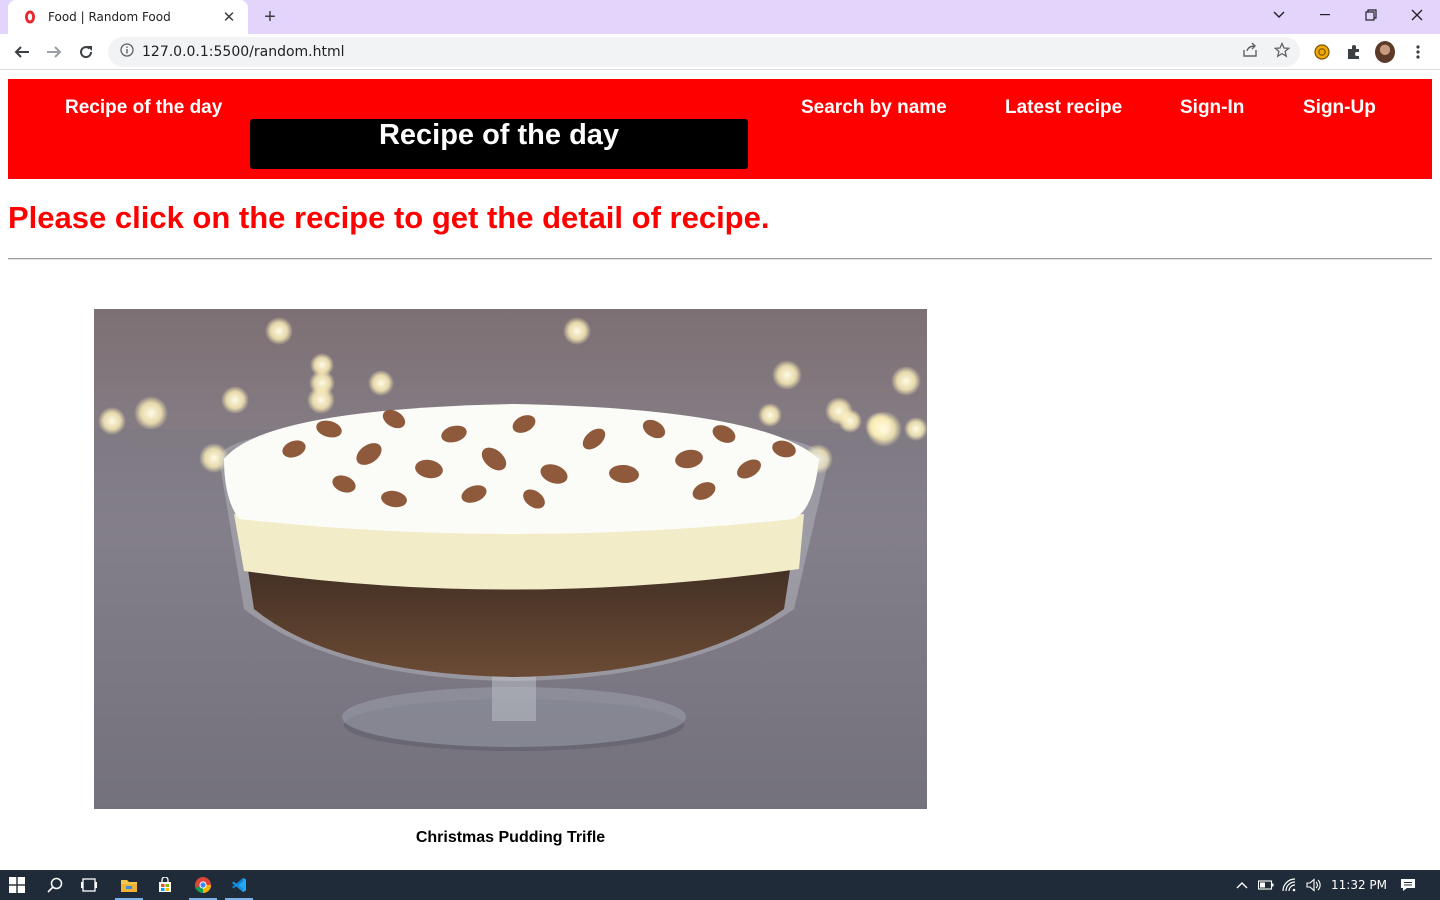 This screenshot has width=1440, height=900. Describe the element at coordinates (55, 885) in the screenshot. I see `search-icon` at that location.